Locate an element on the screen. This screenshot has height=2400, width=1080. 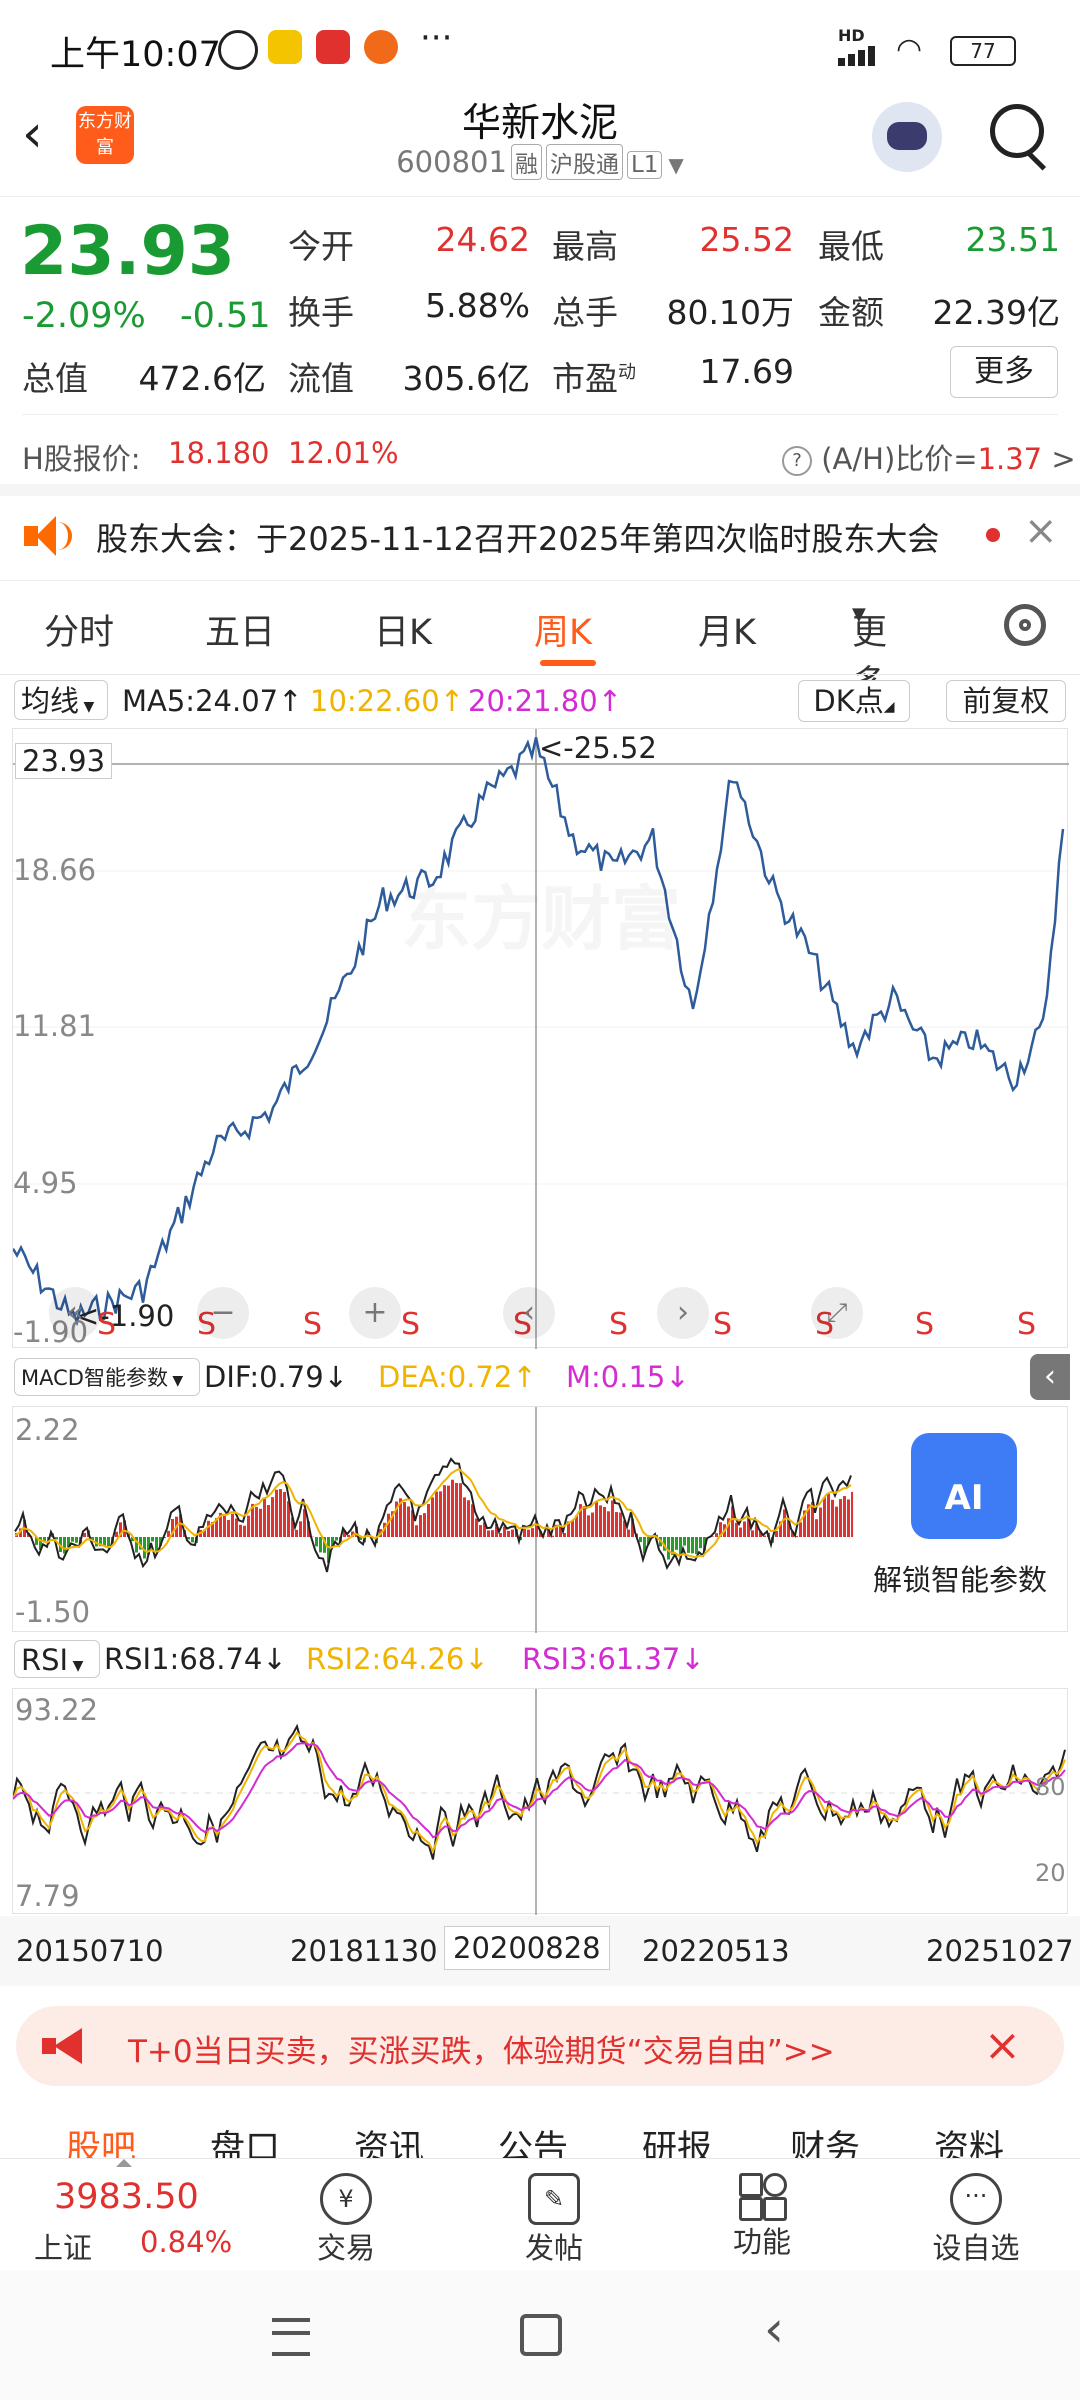
nav-functions: 功能 is located at coordinates (762, 2217).